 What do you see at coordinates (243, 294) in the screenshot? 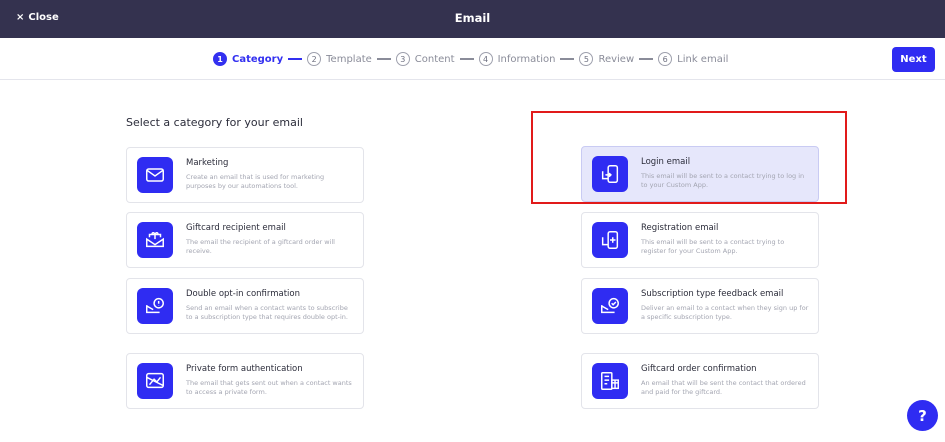
I see `card-title: Double opt-in confirmation` at bounding box center [243, 294].